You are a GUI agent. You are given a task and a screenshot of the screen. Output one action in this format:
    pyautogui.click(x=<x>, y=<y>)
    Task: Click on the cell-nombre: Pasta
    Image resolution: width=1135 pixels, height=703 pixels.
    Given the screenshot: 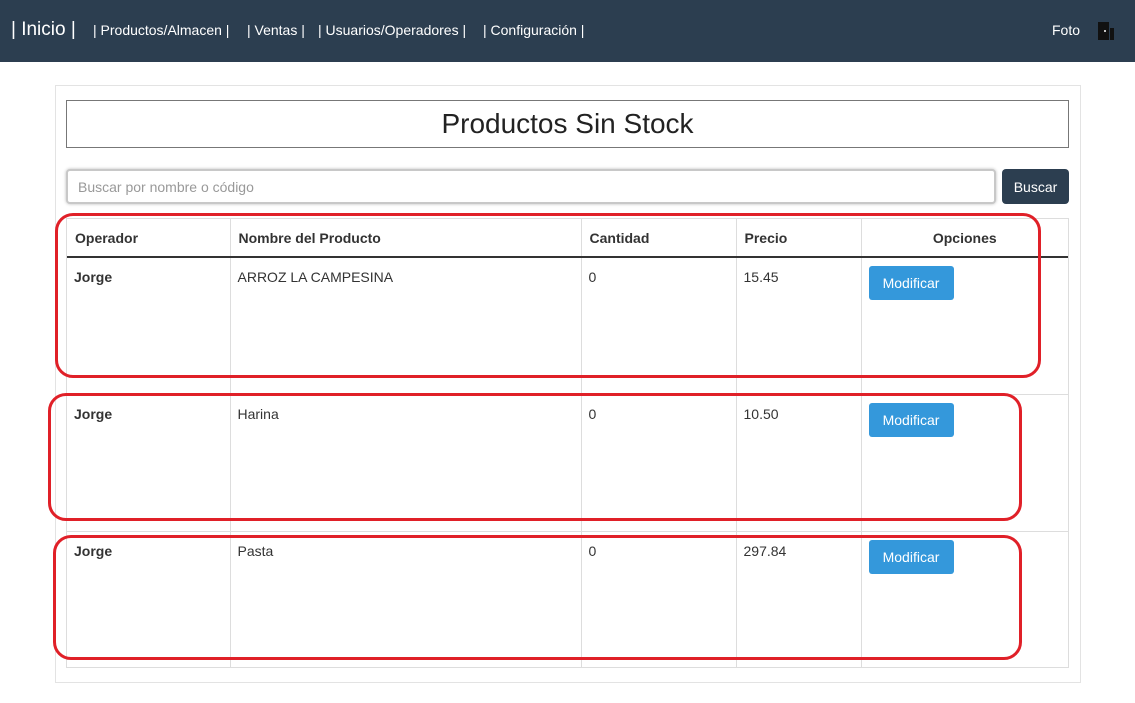 What is the action you would take?
    pyautogui.click(x=405, y=599)
    